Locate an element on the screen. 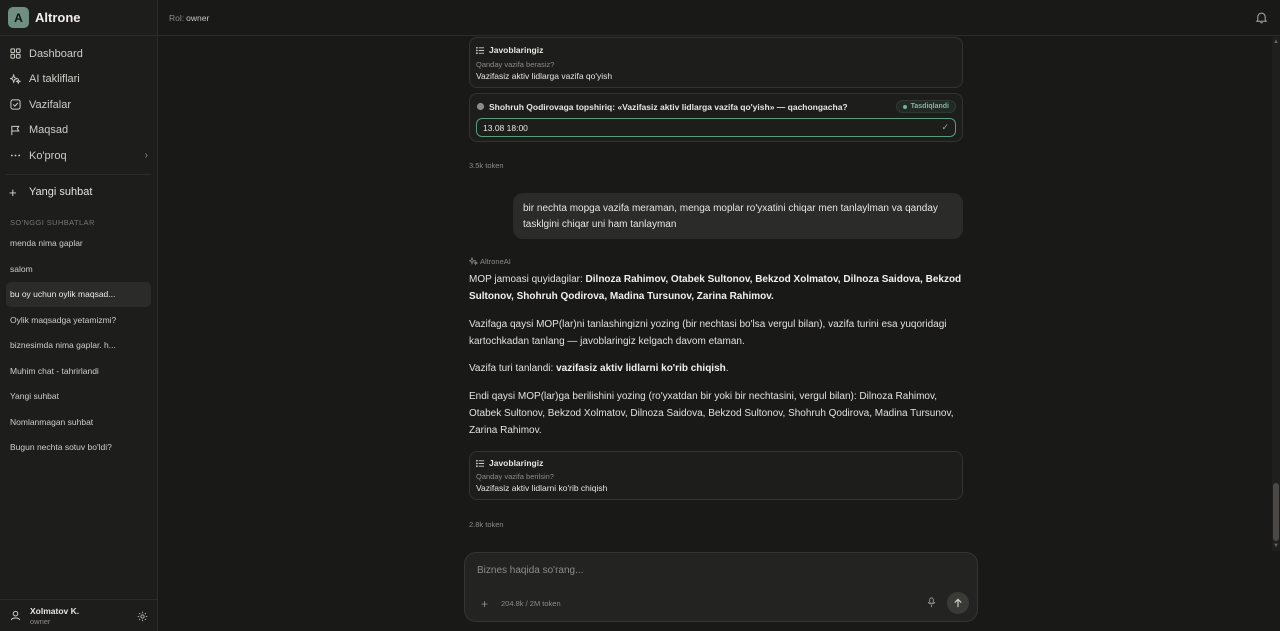 The image size is (1280, 631). recent-chats-title: SO'NGGI SUHBATLAR is located at coordinates (52, 222).